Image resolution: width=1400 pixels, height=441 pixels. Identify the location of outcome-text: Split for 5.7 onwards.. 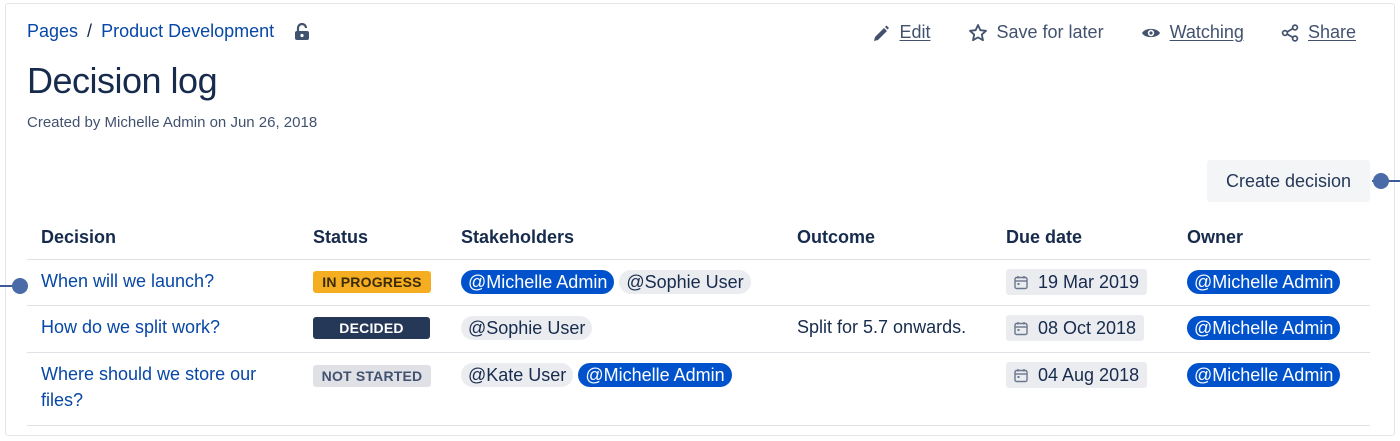
(882, 327).